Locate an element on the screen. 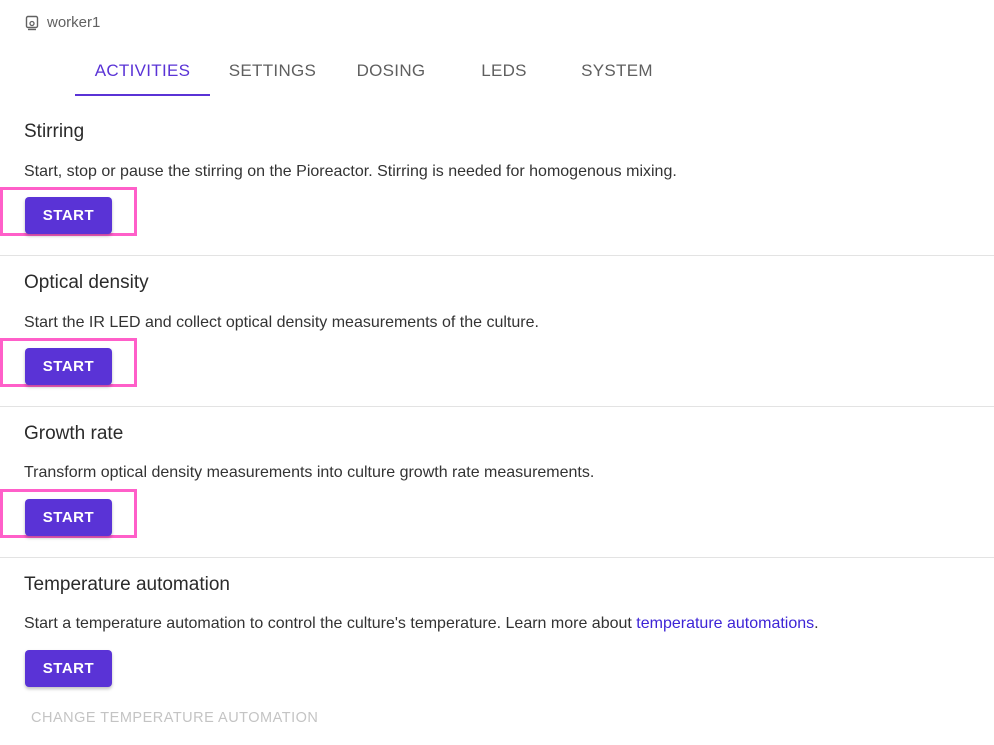  temperature-automation-start-button: START is located at coordinates (68, 668).